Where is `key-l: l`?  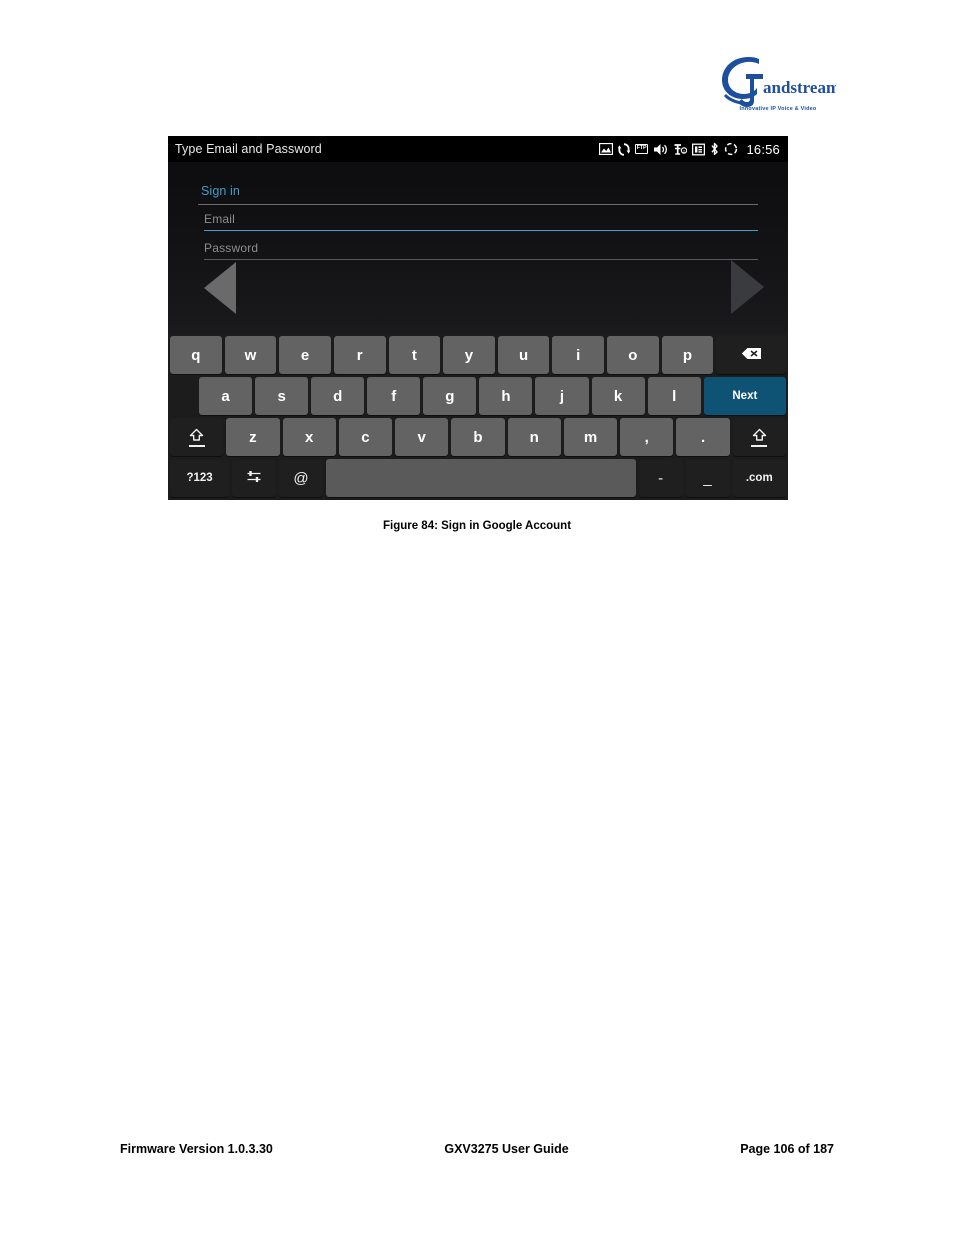 key-l: l is located at coordinates (674, 396).